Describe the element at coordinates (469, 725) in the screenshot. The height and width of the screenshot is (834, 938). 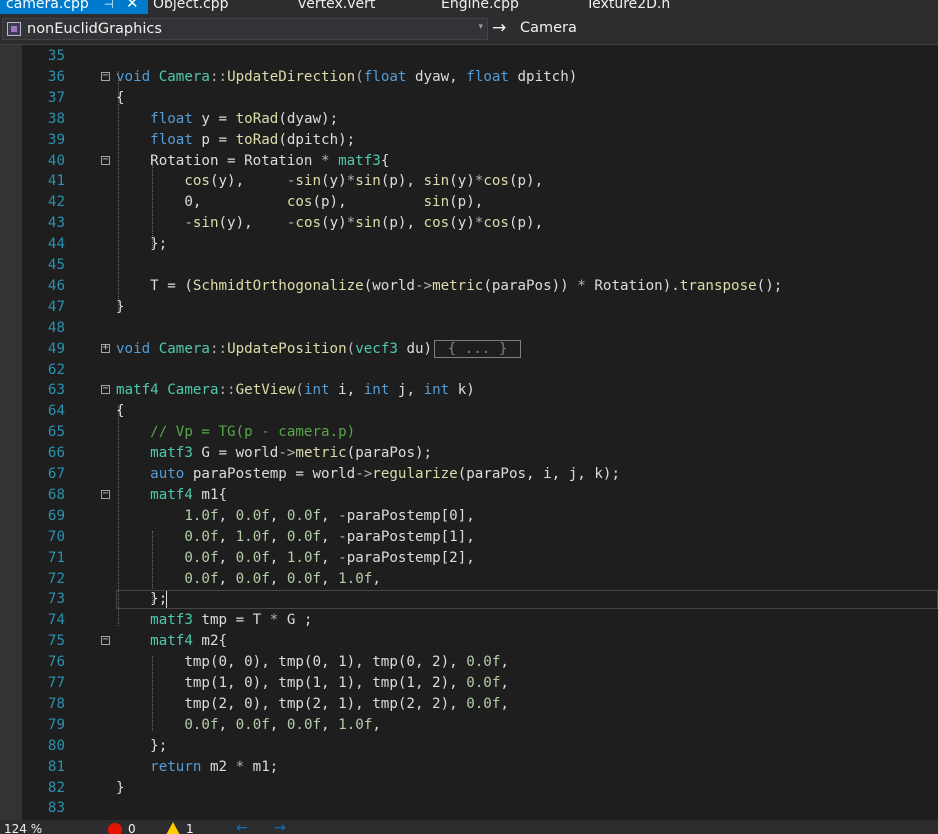
I see `code-line: 79 0.0f, 0.0f, 0.0f, 1.0f,` at that location.